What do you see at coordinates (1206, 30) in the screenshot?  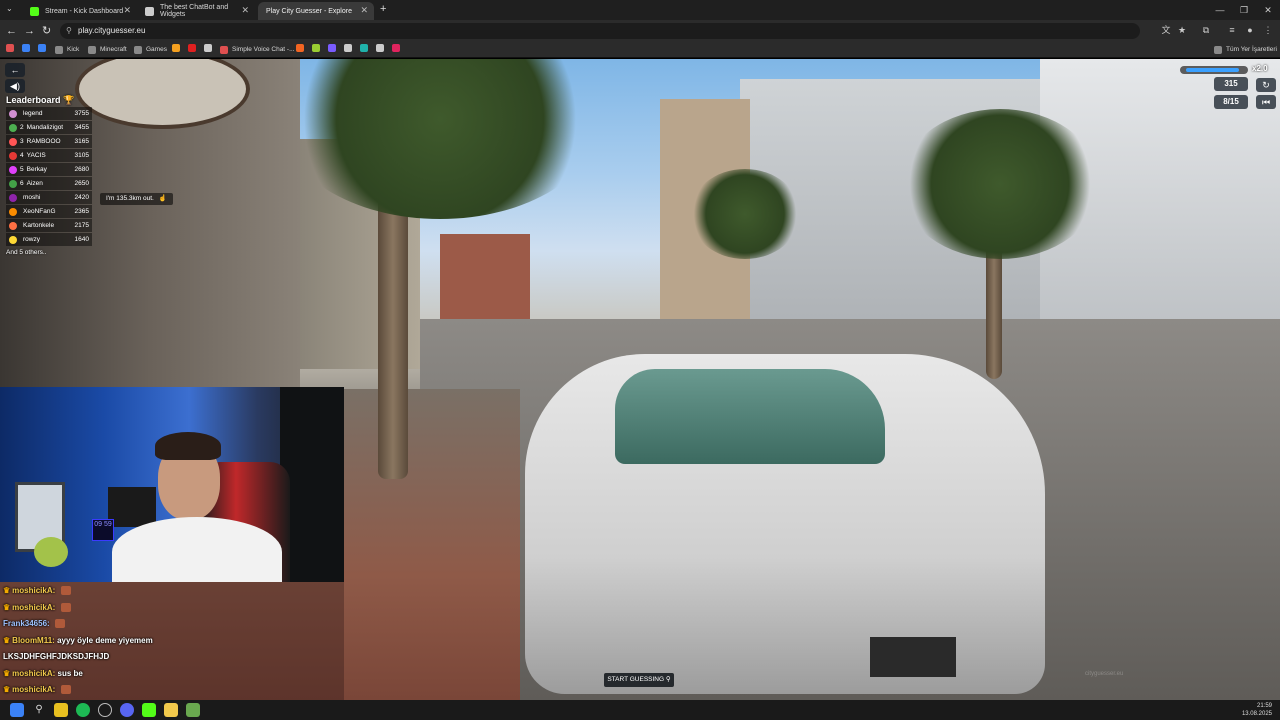 I see `extensions-icon: ⧉` at bounding box center [1206, 30].